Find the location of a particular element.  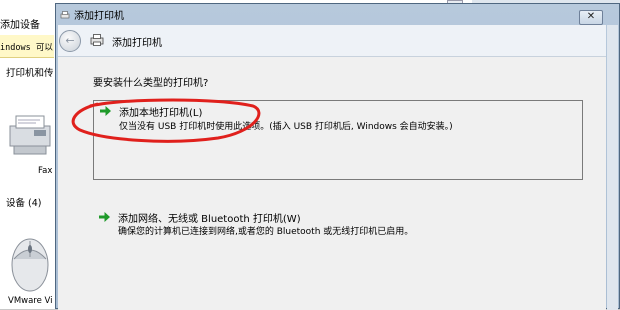

printer-title-icon is located at coordinates (65, 15).